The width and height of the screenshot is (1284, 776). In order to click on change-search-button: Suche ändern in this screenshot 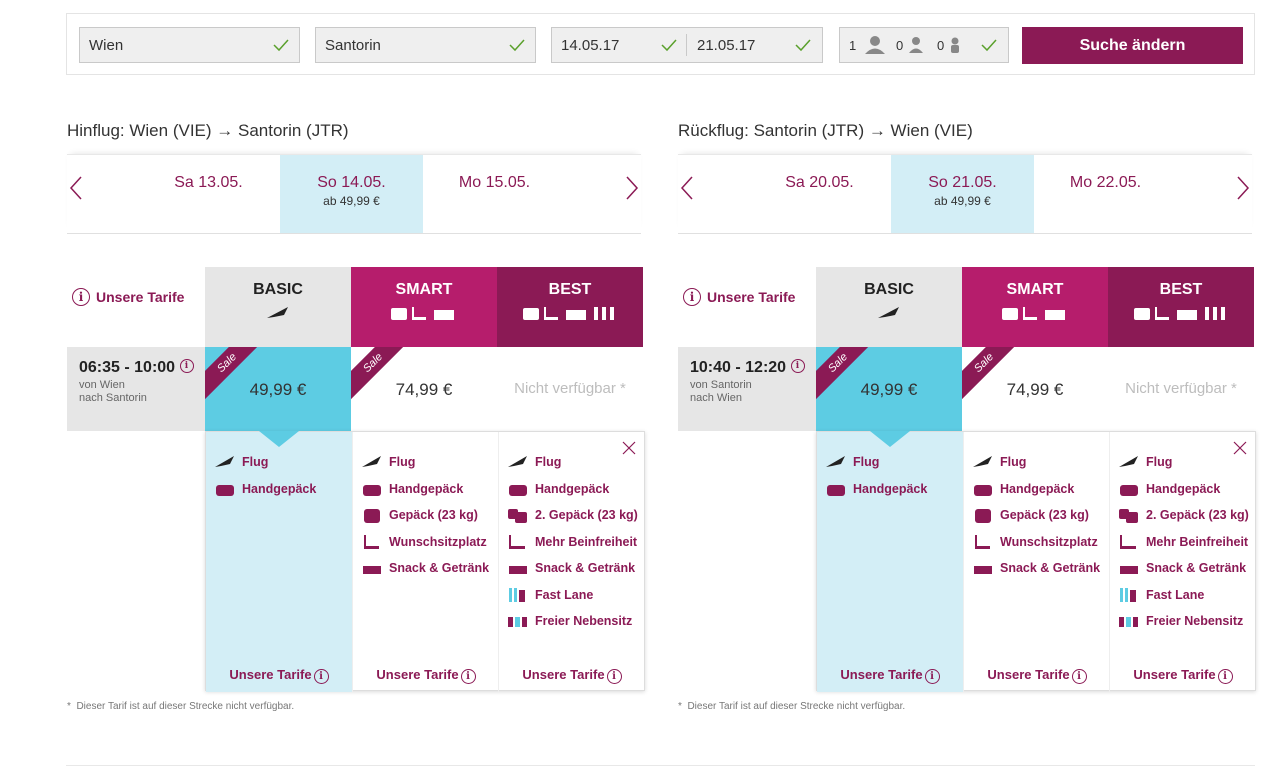, I will do `click(1132, 45)`.